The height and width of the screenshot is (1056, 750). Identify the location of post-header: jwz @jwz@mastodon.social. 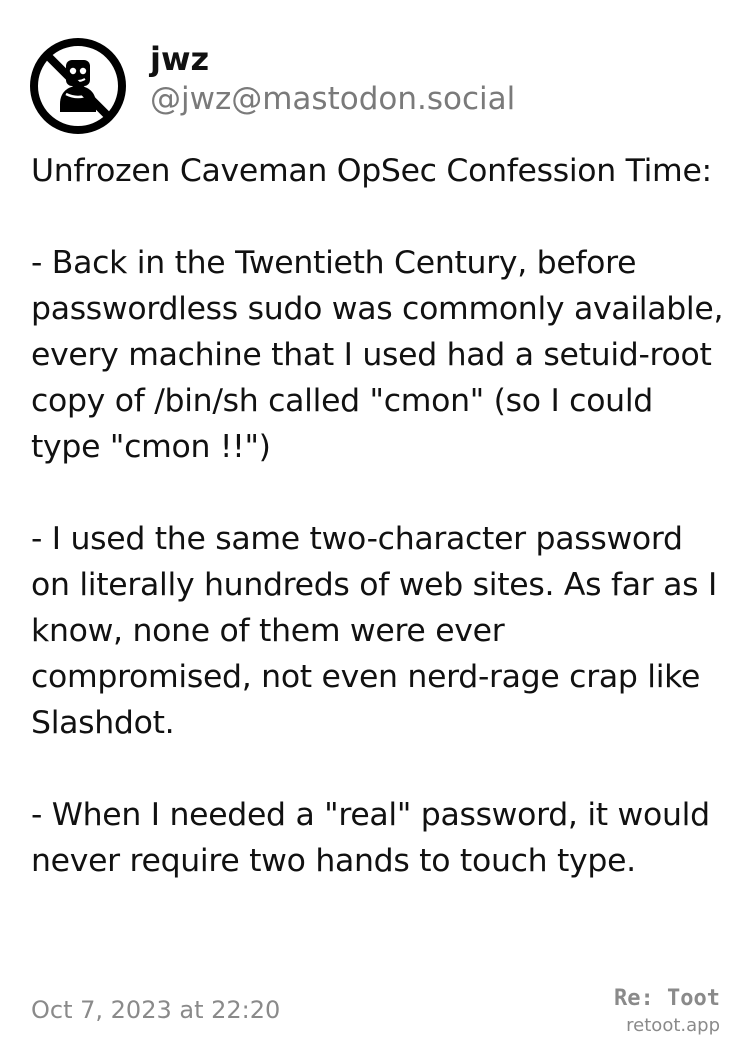
(272, 86).